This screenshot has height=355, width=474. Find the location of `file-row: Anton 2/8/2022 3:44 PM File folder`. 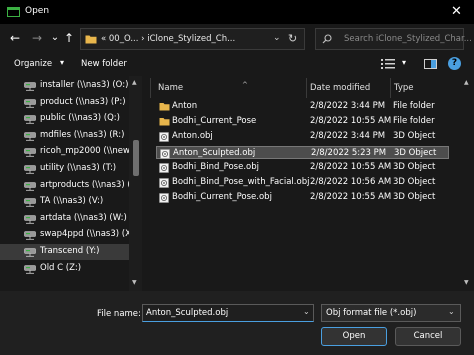

file-row: Anton 2/8/2022 3:44 PM File folder is located at coordinates (302, 107).